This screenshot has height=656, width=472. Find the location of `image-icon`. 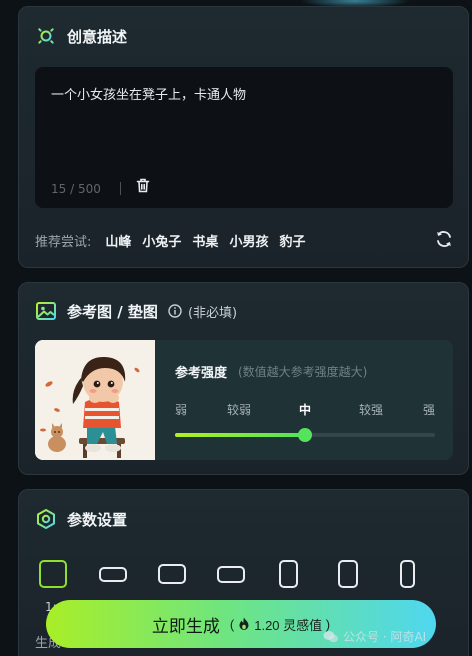

image-icon is located at coordinates (46, 311).